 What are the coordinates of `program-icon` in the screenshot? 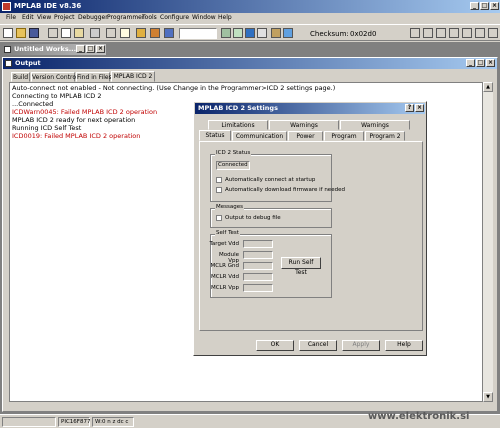 It's located at (226, 33).